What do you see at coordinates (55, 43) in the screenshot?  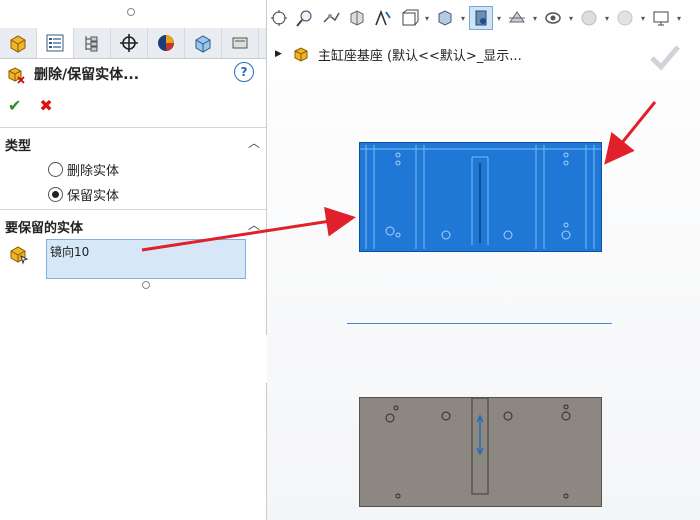 I see `property-manager-icon` at bounding box center [55, 43].